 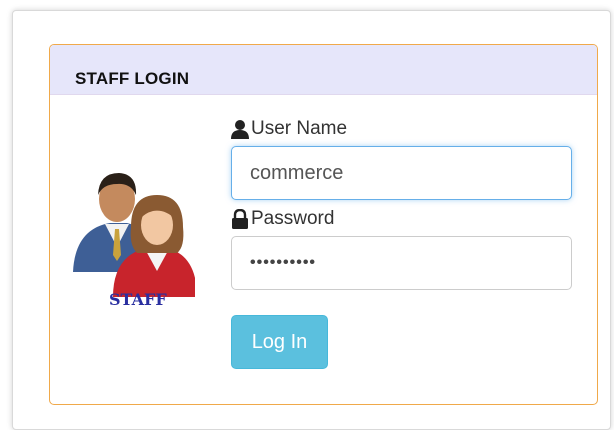 What do you see at coordinates (299, 128) in the screenshot?
I see `username-label-text: User Name` at bounding box center [299, 128].